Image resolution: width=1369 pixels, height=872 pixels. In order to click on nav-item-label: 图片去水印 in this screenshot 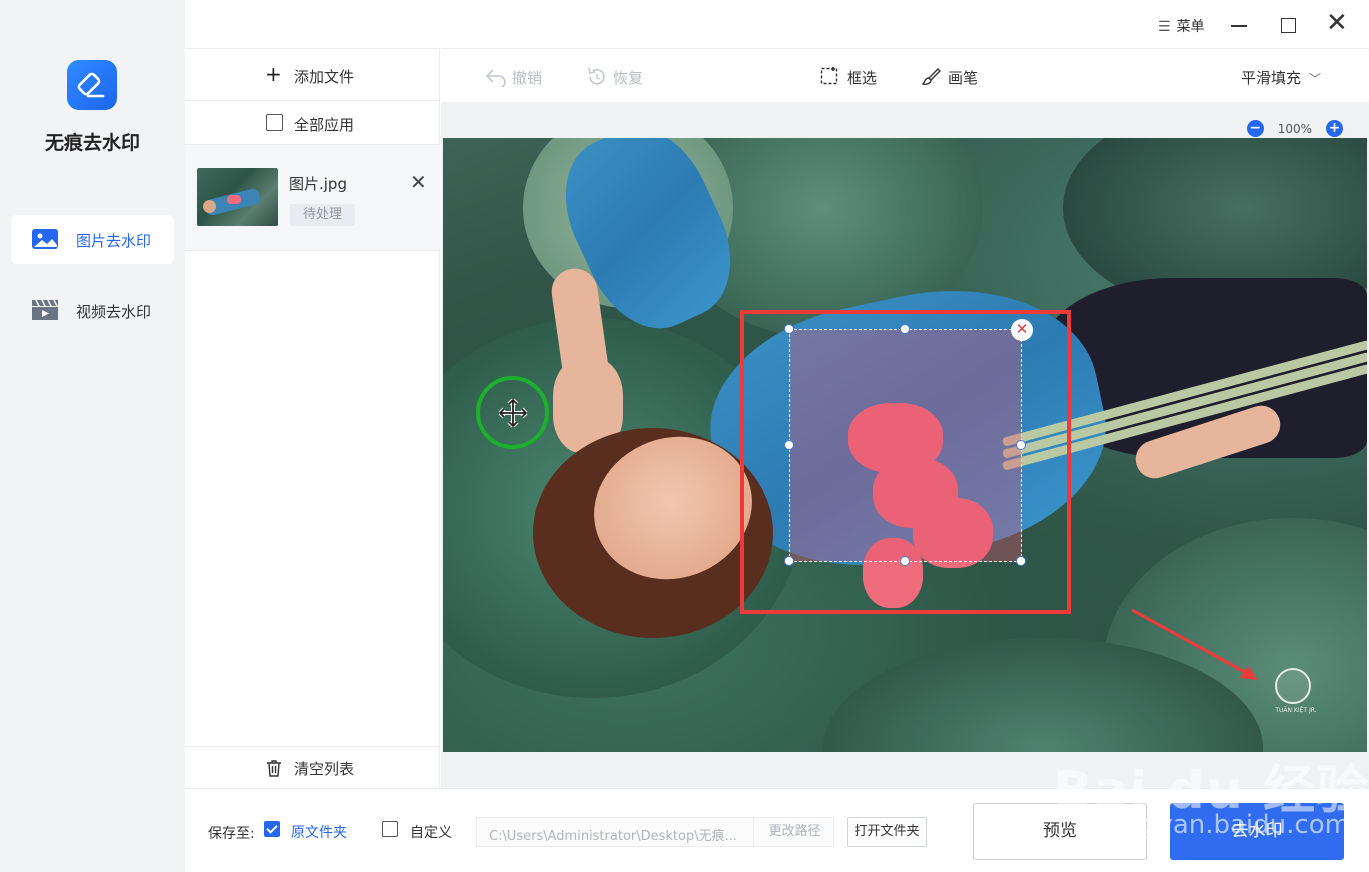, I will do `click(114, 241)`.